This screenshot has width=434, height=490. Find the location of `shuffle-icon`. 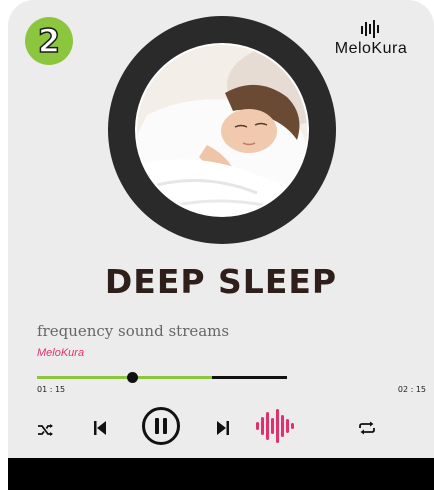

shuffle-icon is located at coordinates (45, 430).